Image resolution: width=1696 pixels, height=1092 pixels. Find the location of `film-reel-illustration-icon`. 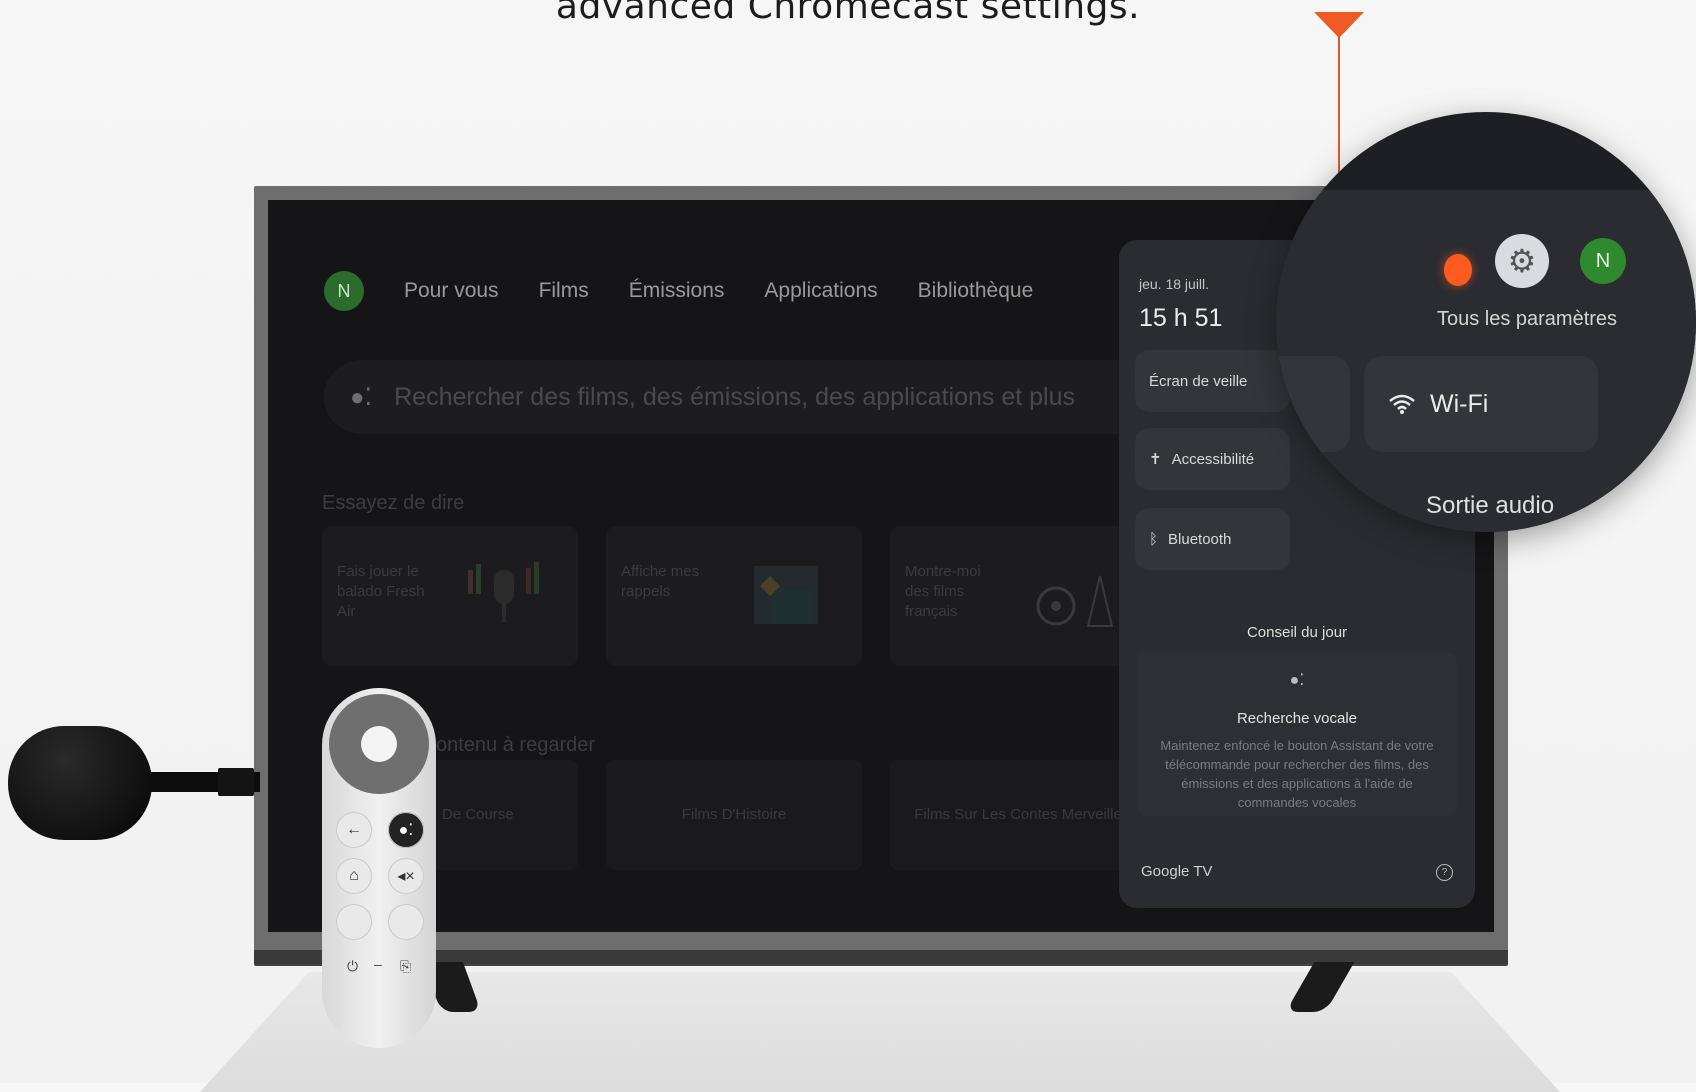

film-reel-illustration-icon is located at coordinates (1075, 601).